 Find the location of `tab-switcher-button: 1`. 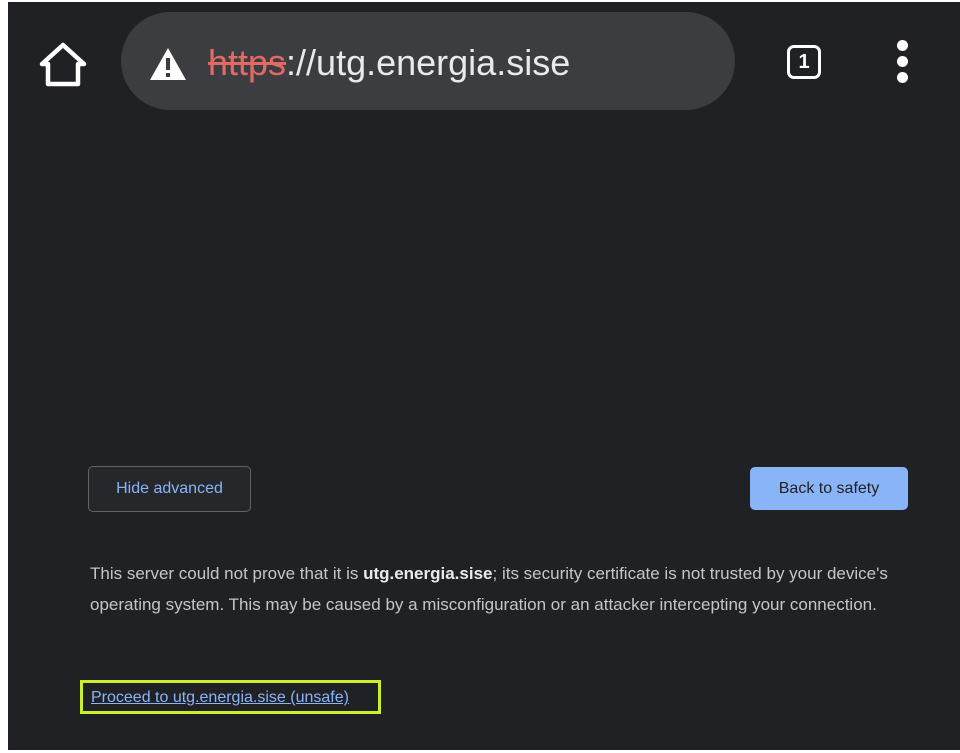

tab-switcher-button: 1 is located at coordinates (804, 62).